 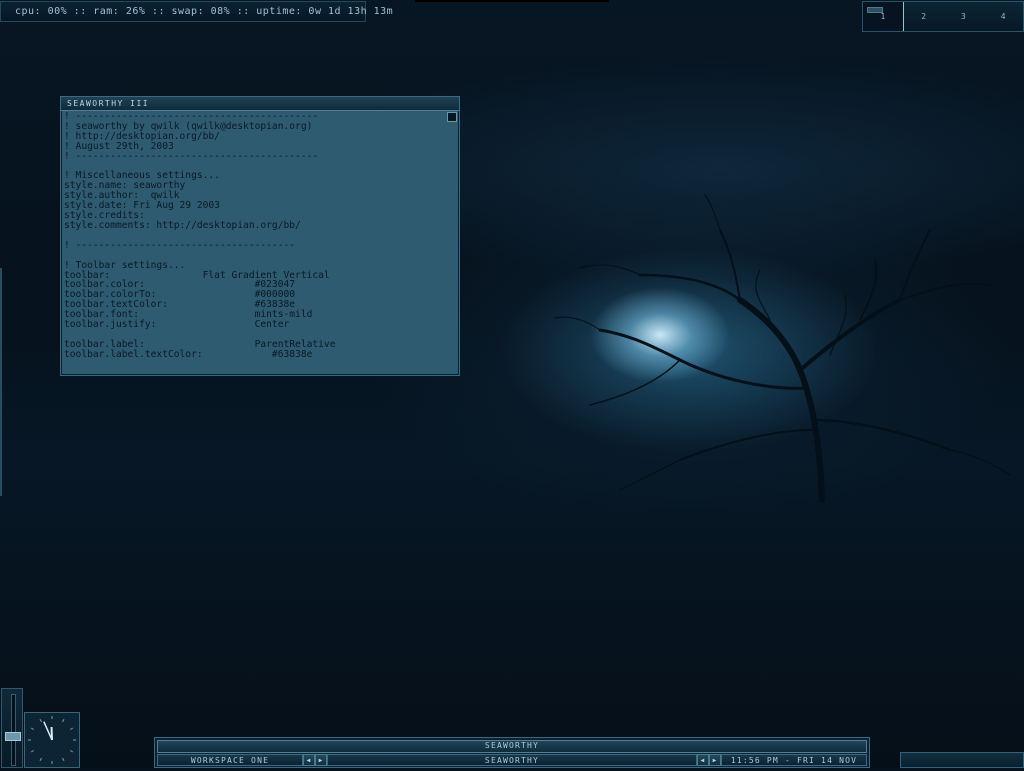 What do you see at coordinates (230, 760) in the screenshot?
I see `workspace-name-label: workspace one` at bounding box center [230, 760].